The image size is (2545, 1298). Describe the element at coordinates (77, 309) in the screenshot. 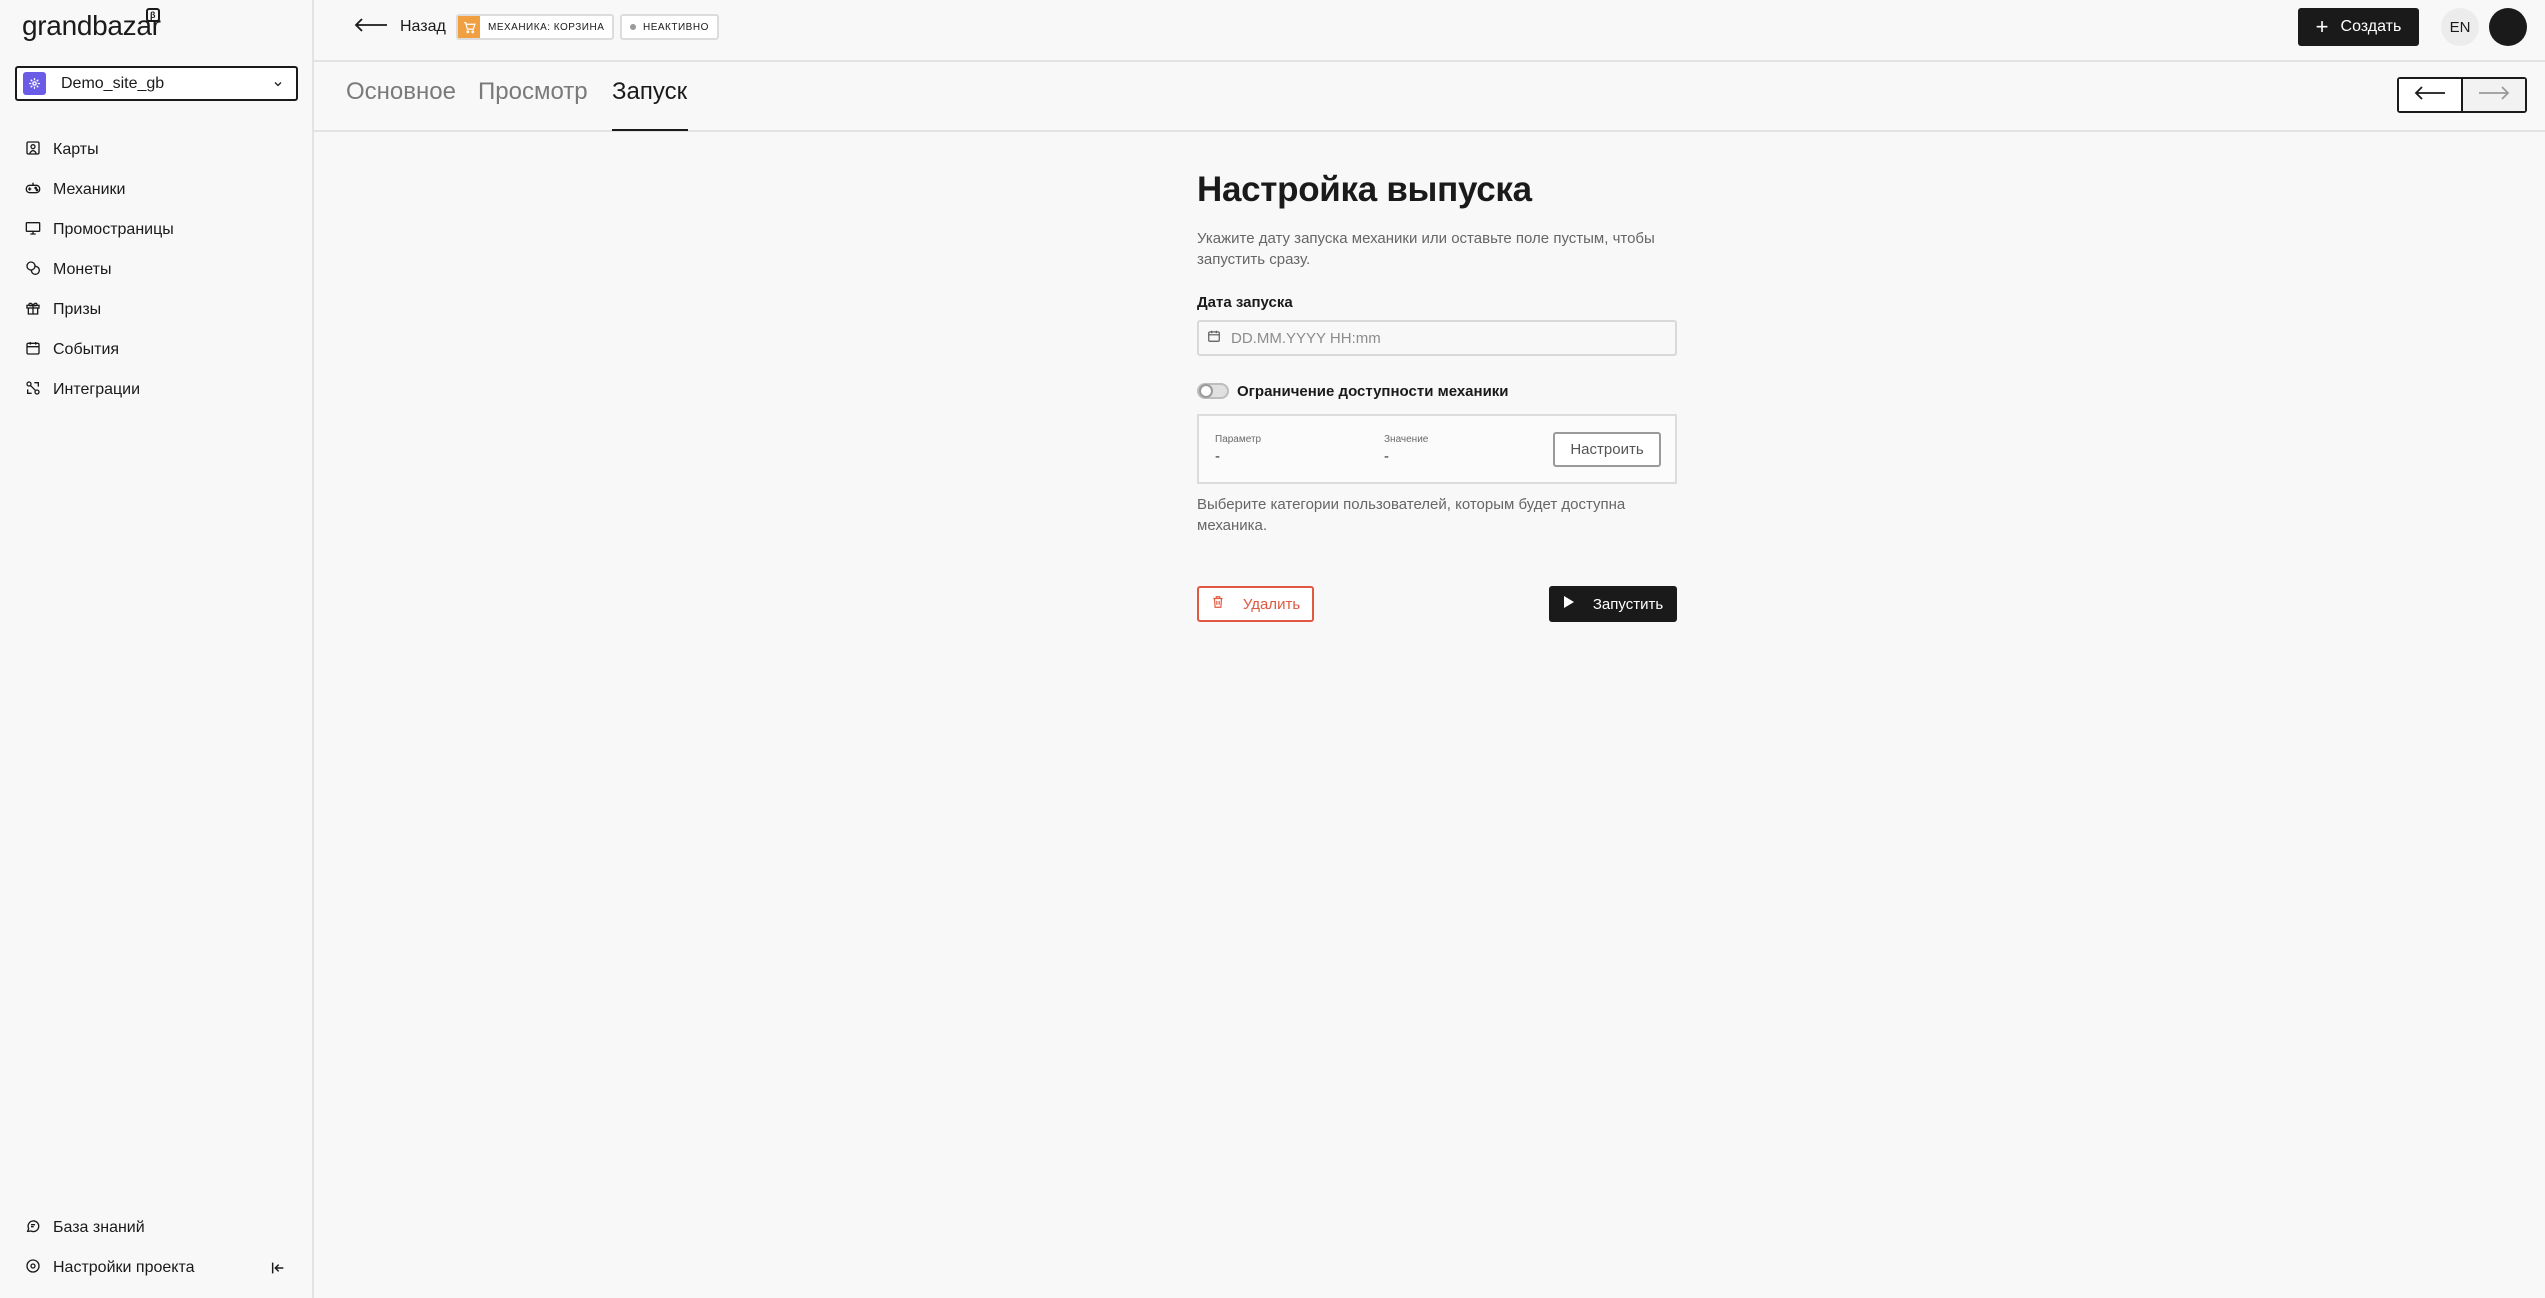

I see `sidebar-item-label: Призы` at that location.